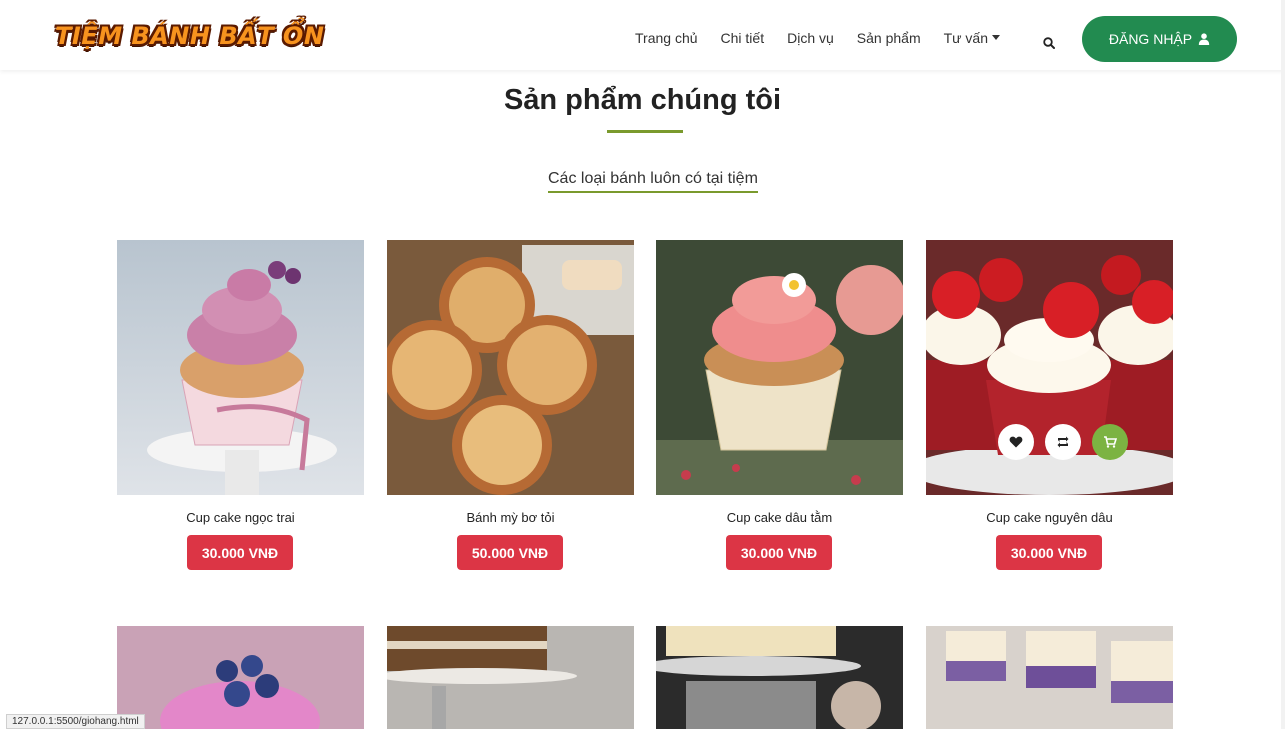 Image resolution: width=1285 pixels, height=729 pixels. What do you see at coordinates (1049, 517) in the screenshot?
I see `product-name: Cup cake nguyên dâu` at bounding box center [1049, 517].